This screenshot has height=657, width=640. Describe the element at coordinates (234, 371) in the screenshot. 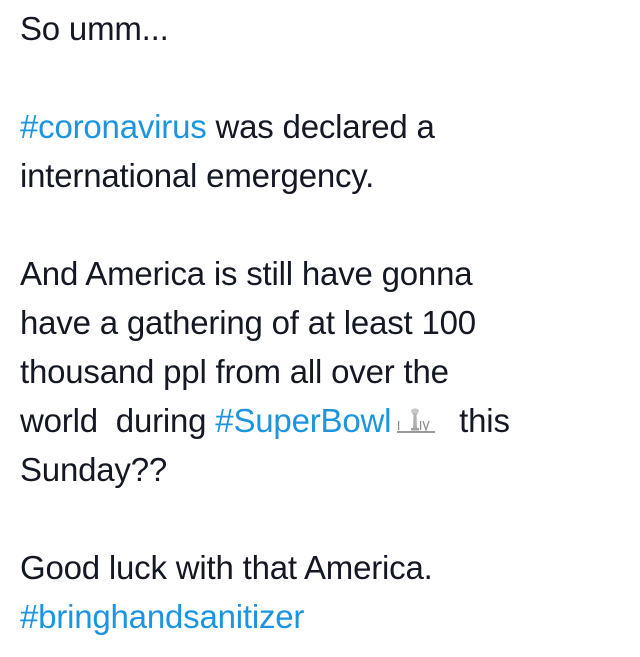

I see `tweet-text-segment: thousand ppl from all over the` at that location.